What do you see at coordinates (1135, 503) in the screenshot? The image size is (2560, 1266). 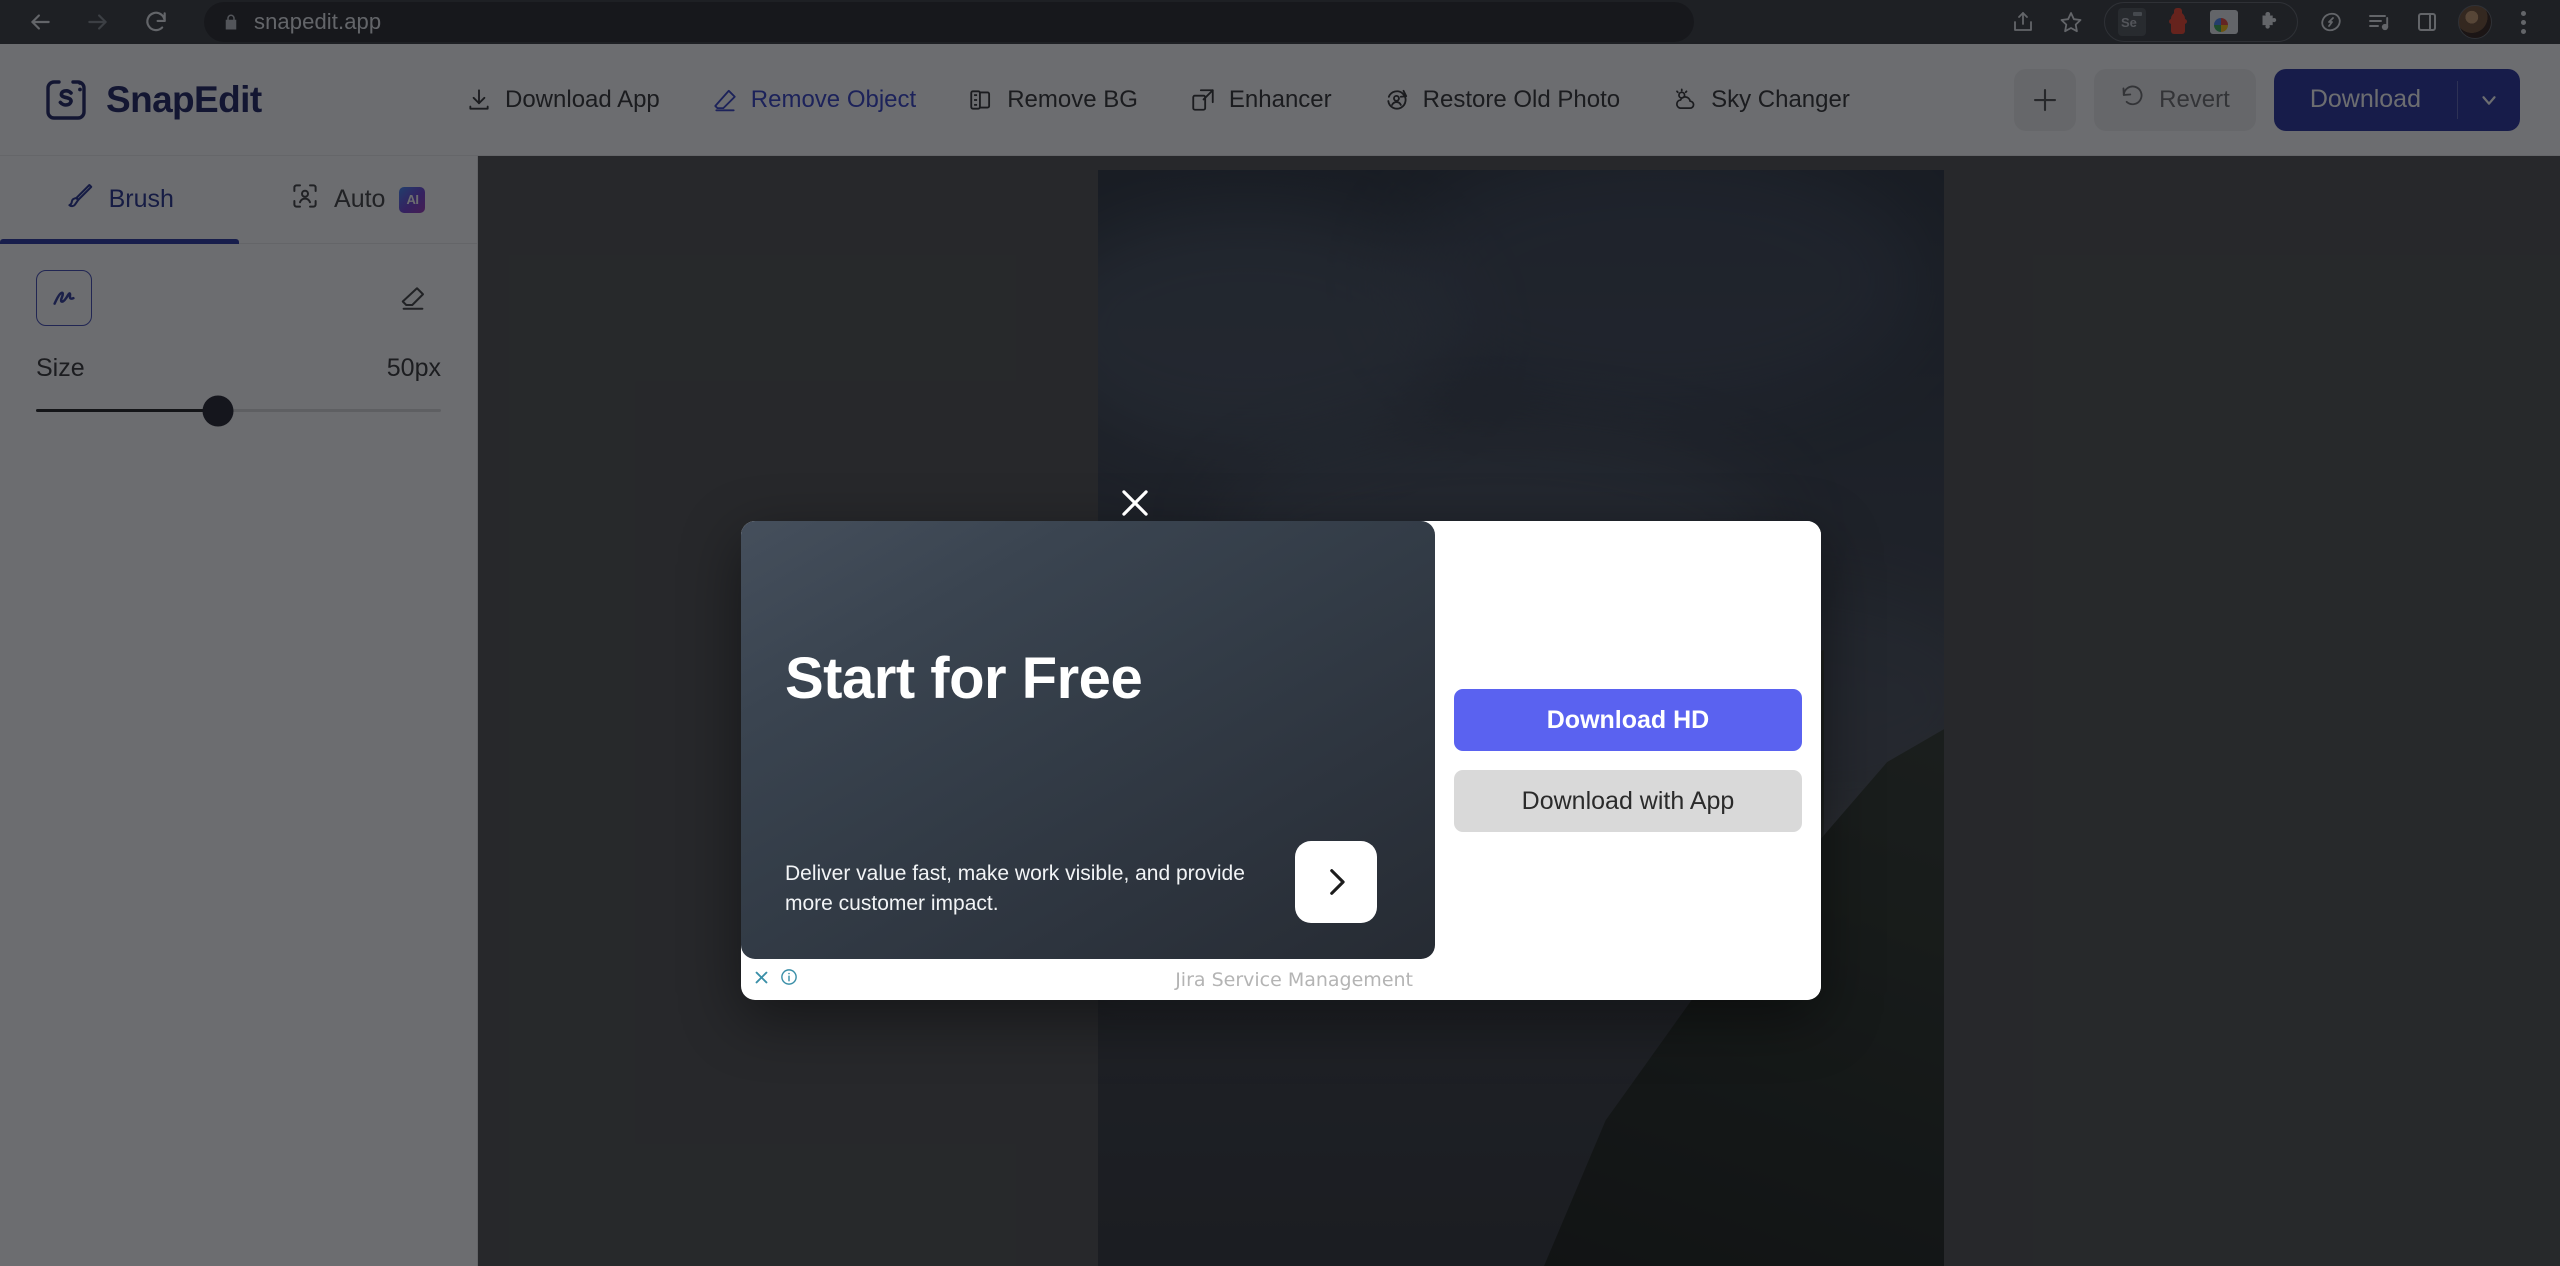 I see `close-icon` at bounding box center [1135, 503].